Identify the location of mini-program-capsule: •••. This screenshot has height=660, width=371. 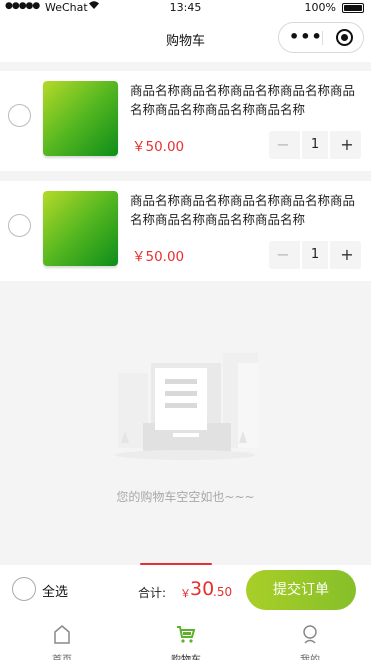
(321, 37).